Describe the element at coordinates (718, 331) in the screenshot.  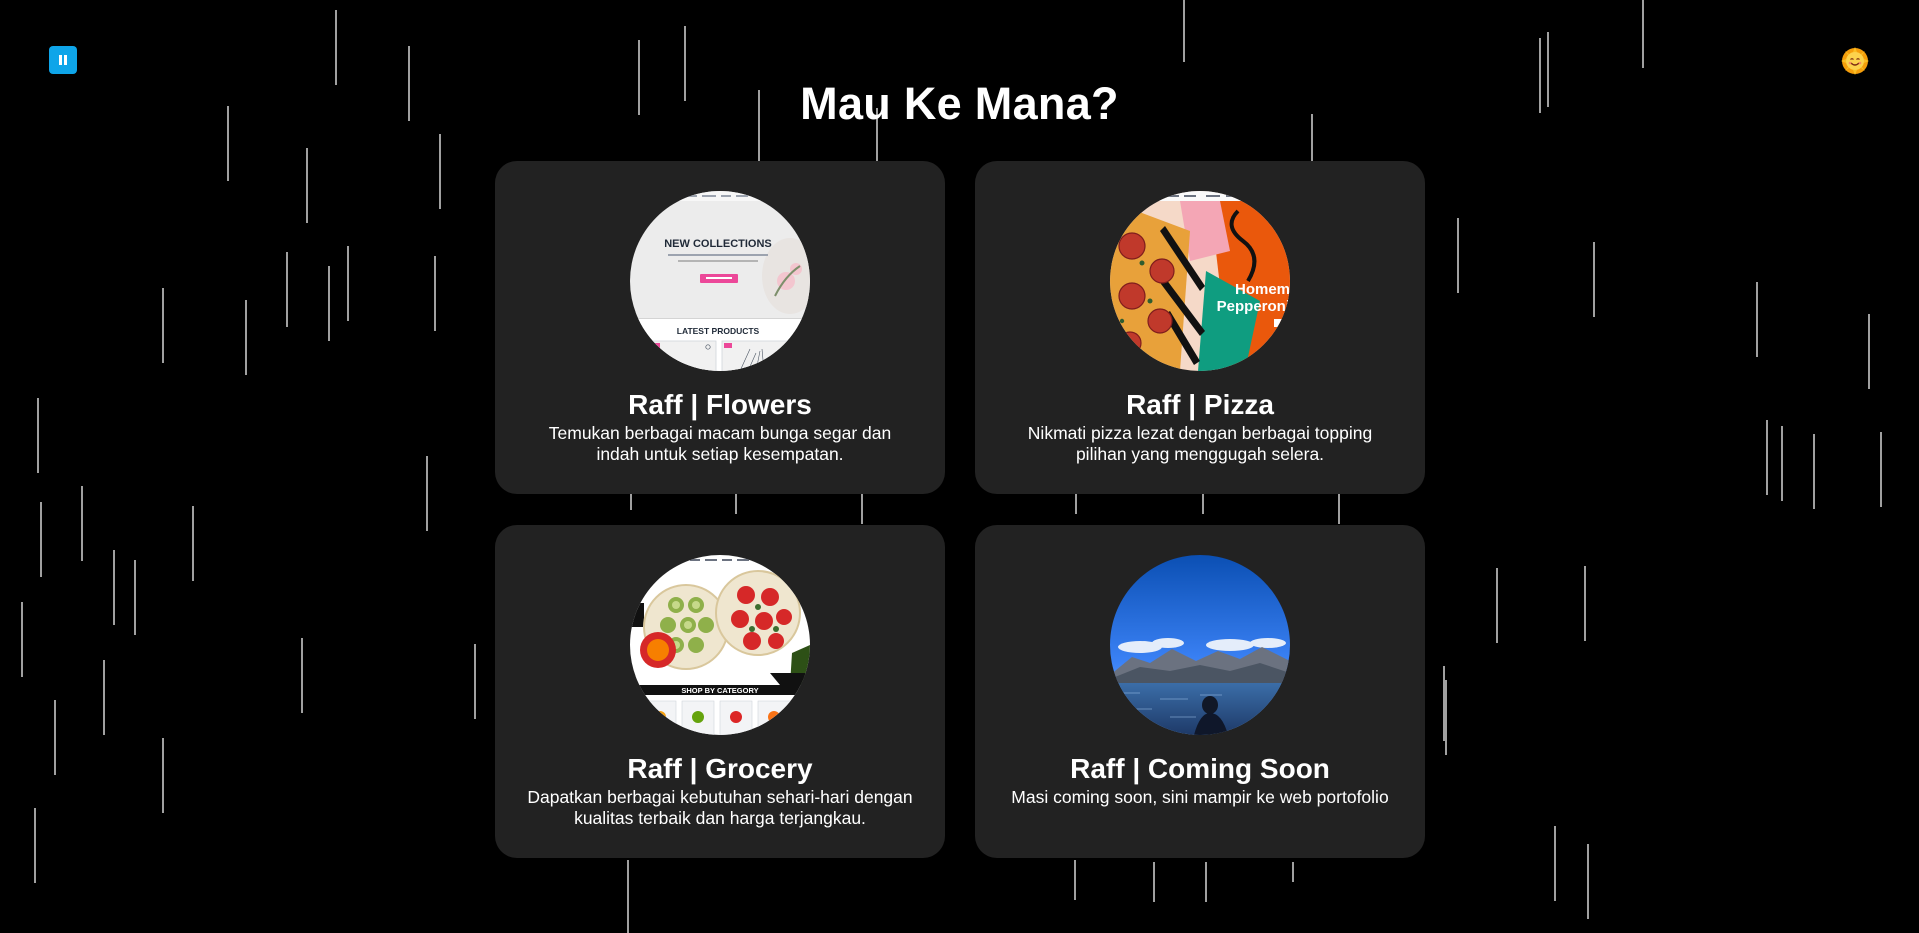
I see `flowers-thumb-section: LATEST PRODUCTS` at that location.